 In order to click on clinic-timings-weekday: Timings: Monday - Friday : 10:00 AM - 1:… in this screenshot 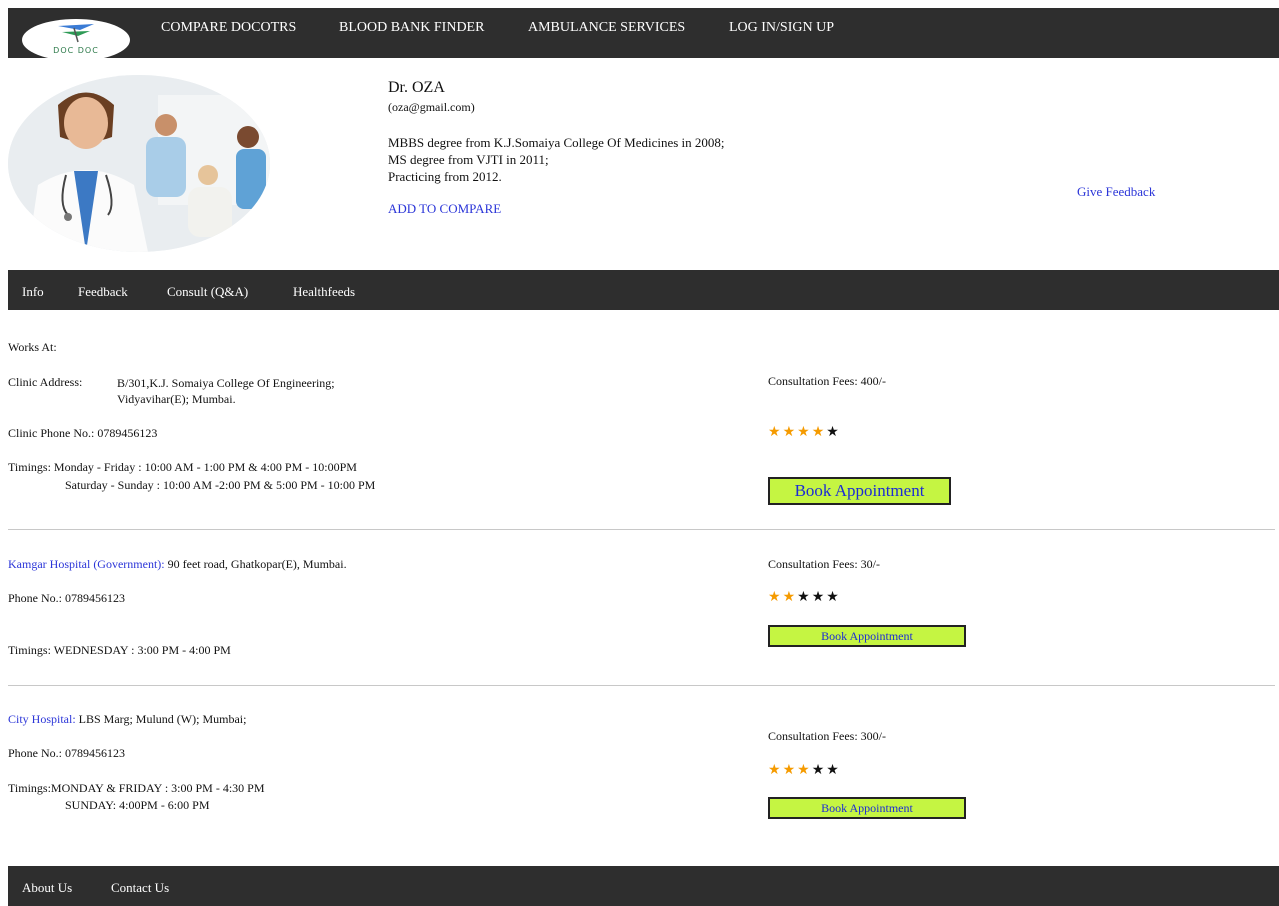, I will do `click(182, 467)`.